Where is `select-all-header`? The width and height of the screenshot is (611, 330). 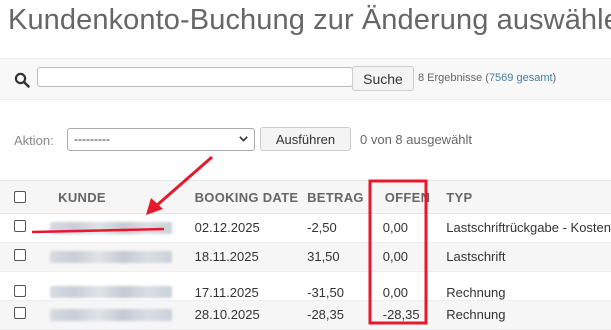
select-all-header is located at coordinates (25, 197).